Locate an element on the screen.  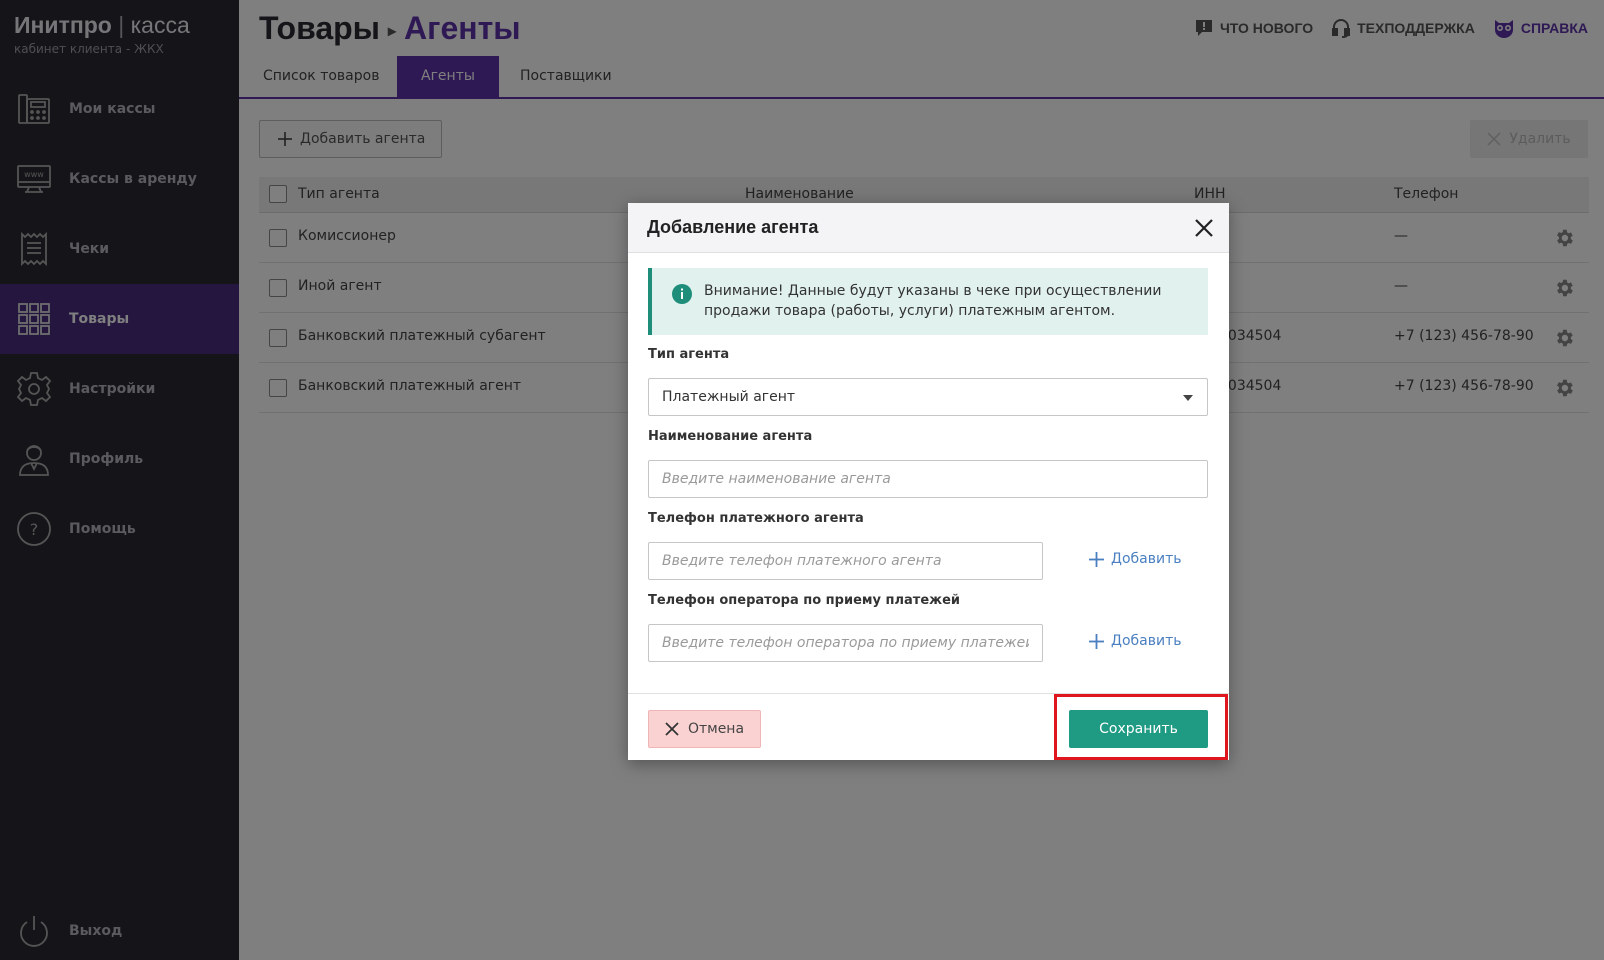
add-agent-phone-label: Добавить is located at coordinates (1146, 559).